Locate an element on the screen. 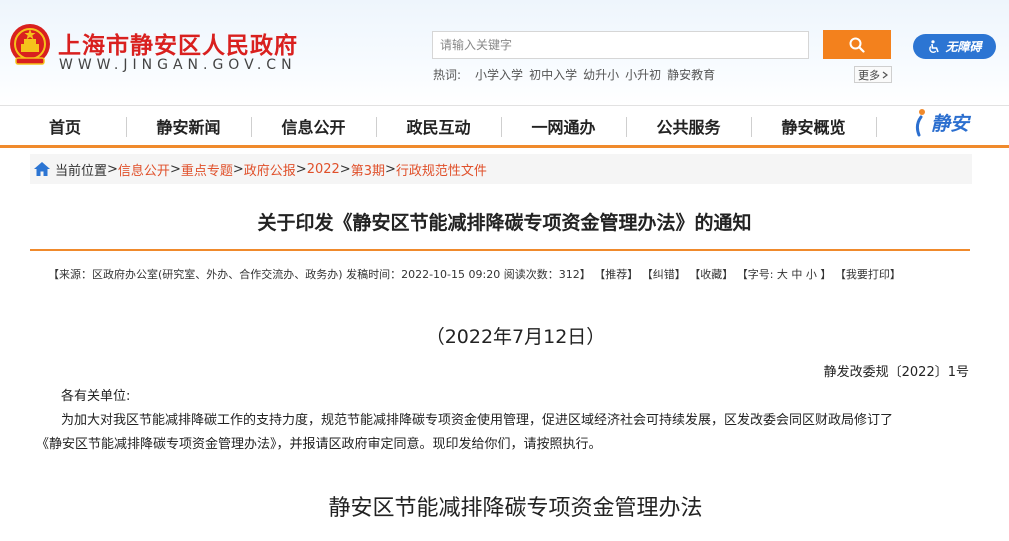  hot-keywords: 热词: 小学入学 初中入学 幼升小 小升初 静安教育 is located at coordinates (574, 74).